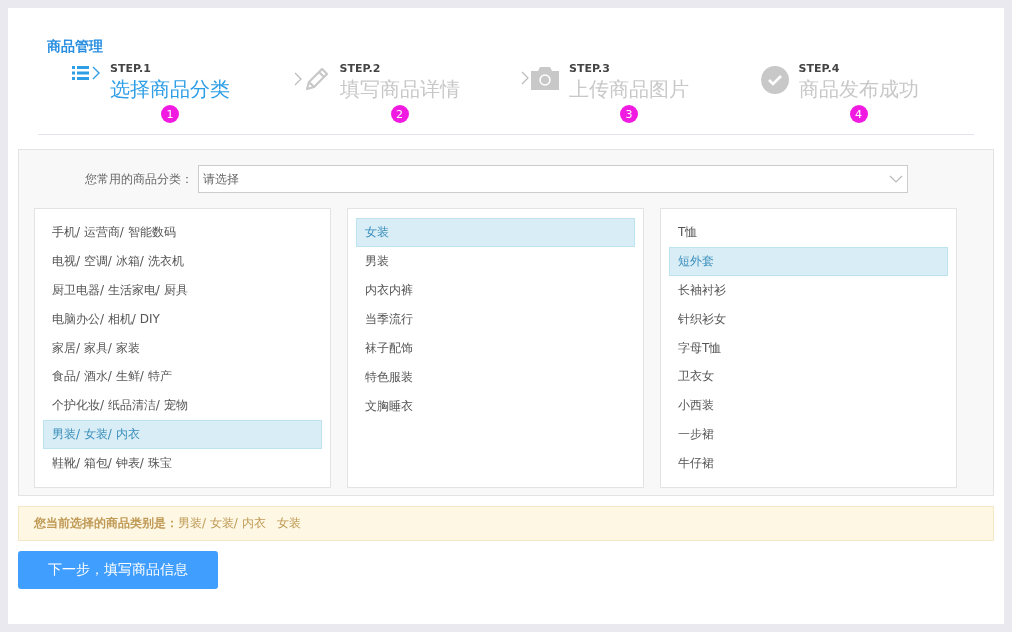 This screenshot has width=1012, height=632. What do you see at coordinates (168, 523) in the screenshot?
I see `selection-text: 您当前选择的商品类别是：男装/ 女装/ 内衣 女装` at bounding box center [168, 523].